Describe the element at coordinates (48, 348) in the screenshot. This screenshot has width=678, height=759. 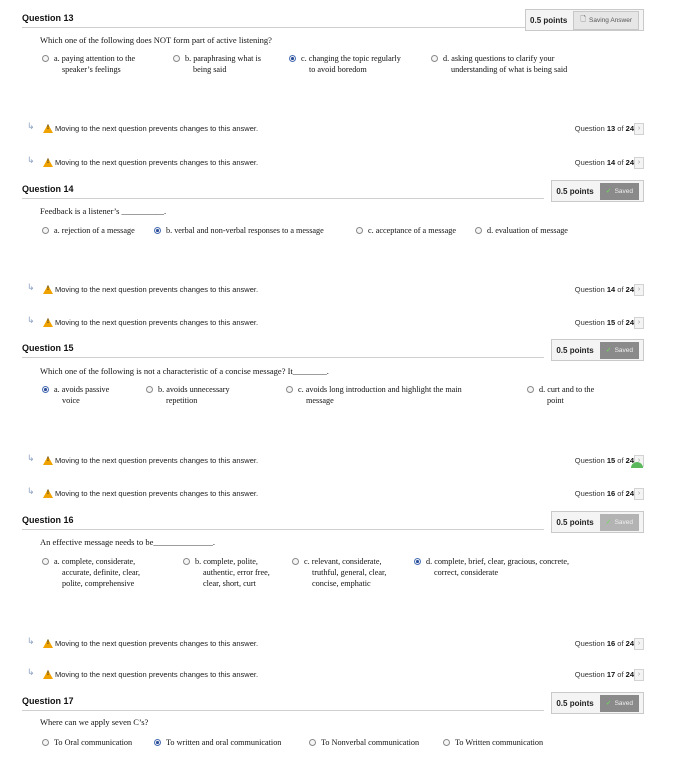
I see `question-title: Question 15` at that location.